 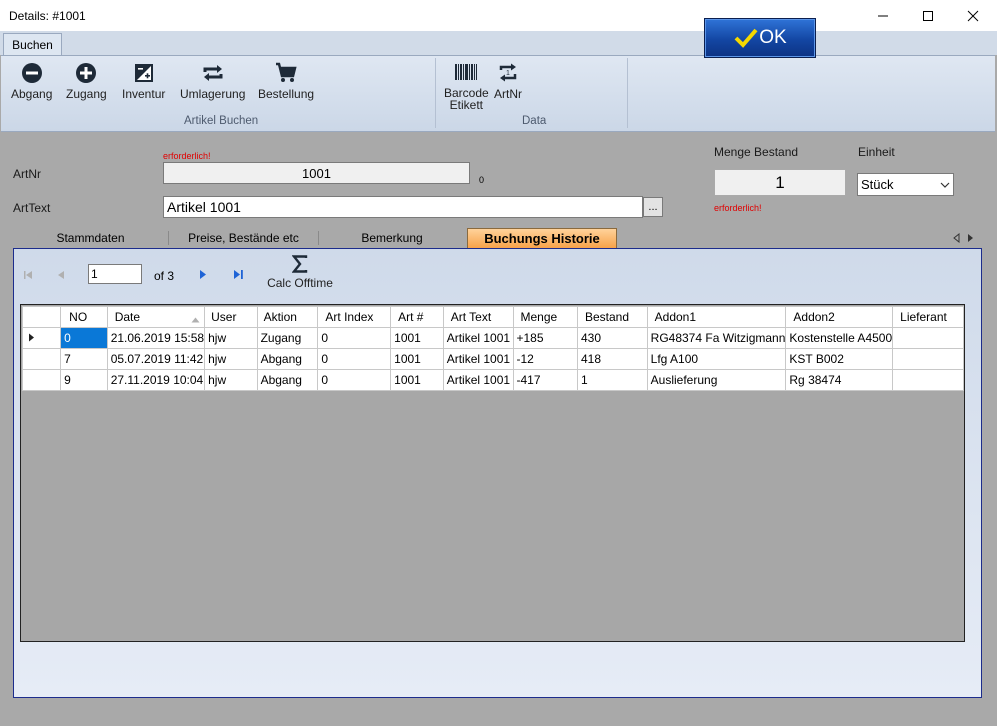 What do you see at coordinates (905, 184) in the screenshot?
I see `einheit-select: Stück` at bounding box center [905, 184].